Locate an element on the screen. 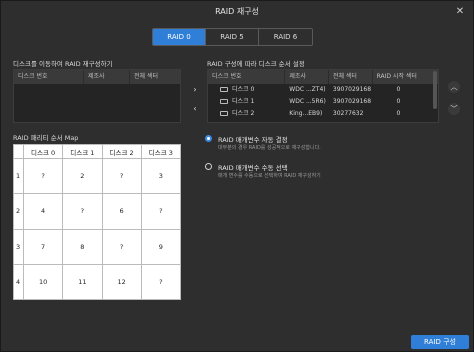 This screenshot has height=352, width=474. map-cell: 3 is located at coordinates (161, 176).